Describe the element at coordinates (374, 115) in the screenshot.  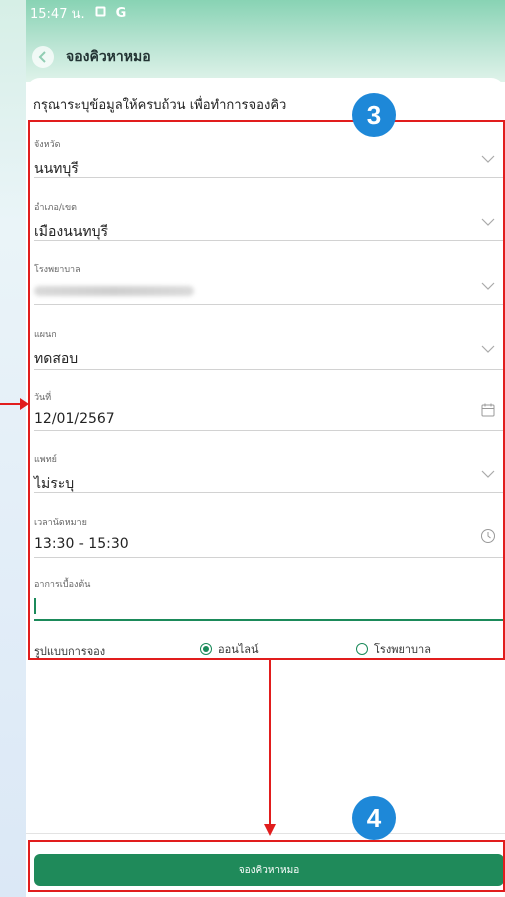
I see `step-badge-3: 3` at that location.